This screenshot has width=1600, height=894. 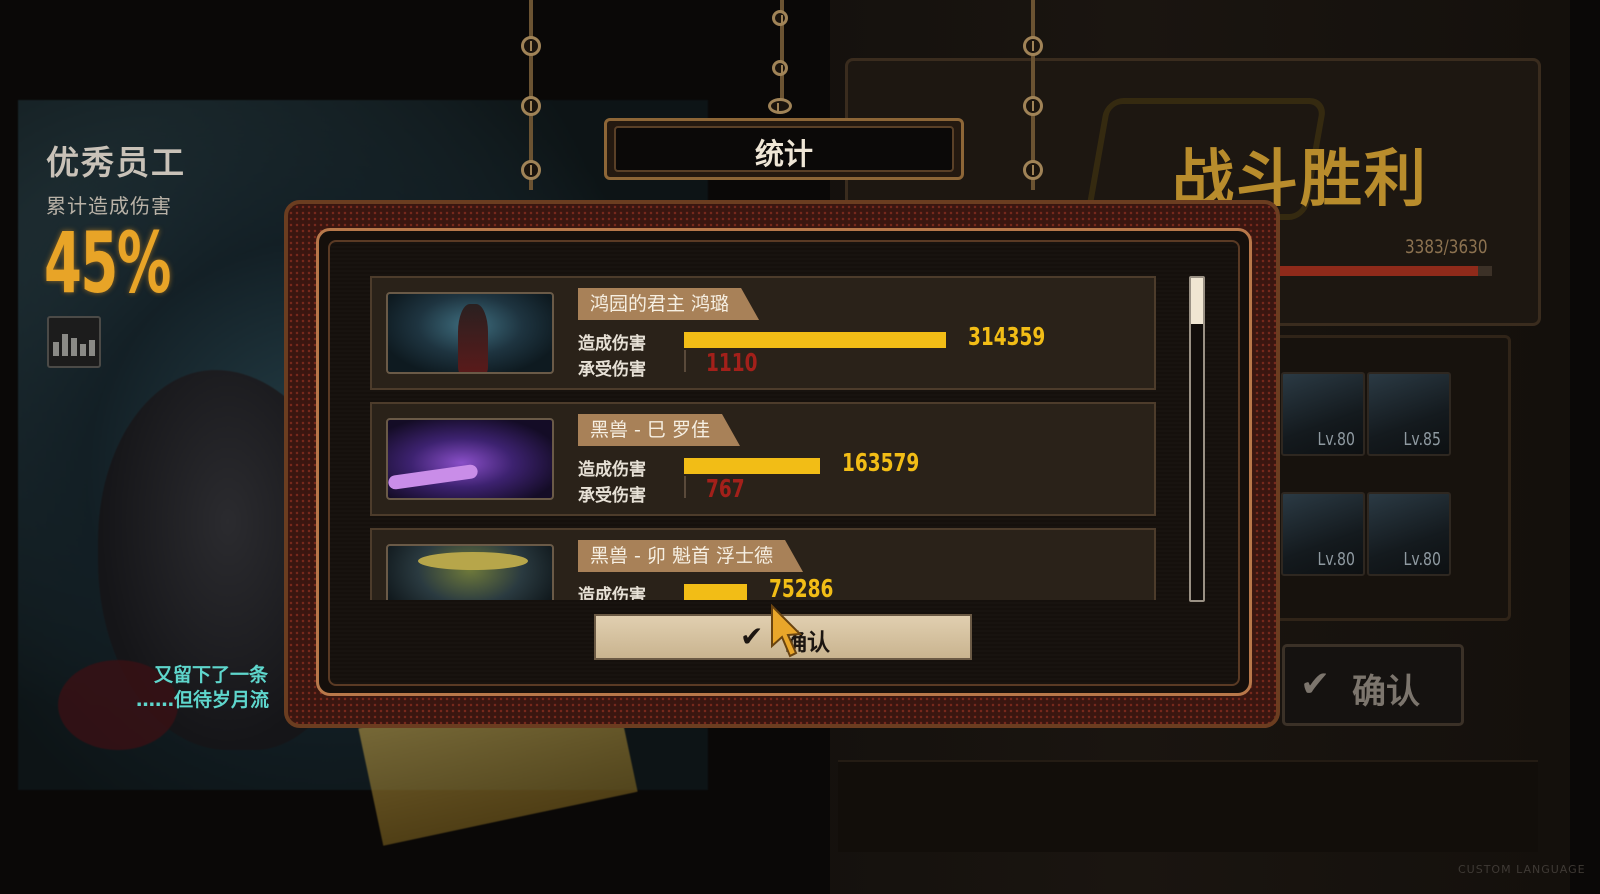 I want to click on damage-dealt-value: 163579, so click(x=881, y=462).